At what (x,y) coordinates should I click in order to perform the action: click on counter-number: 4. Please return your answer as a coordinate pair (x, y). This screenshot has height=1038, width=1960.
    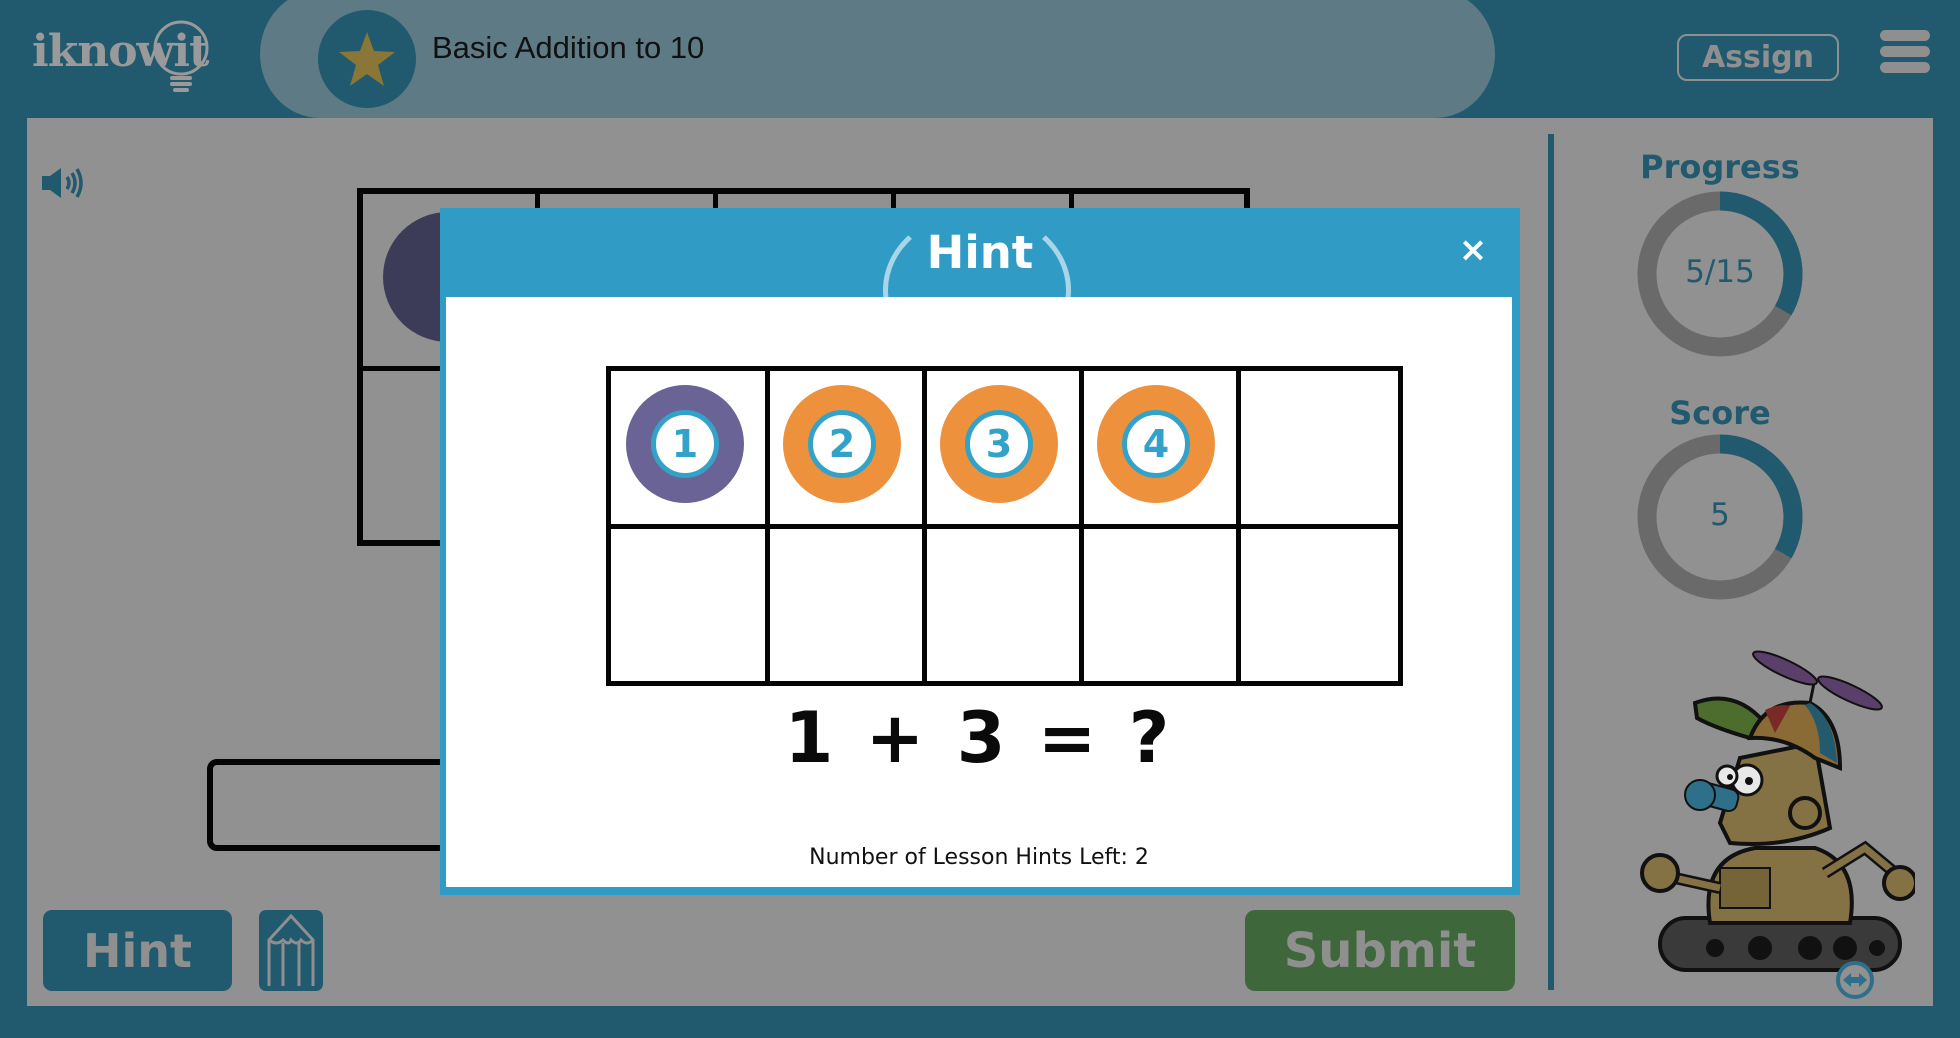
    Looking at the image, I should click on (1156, 444).